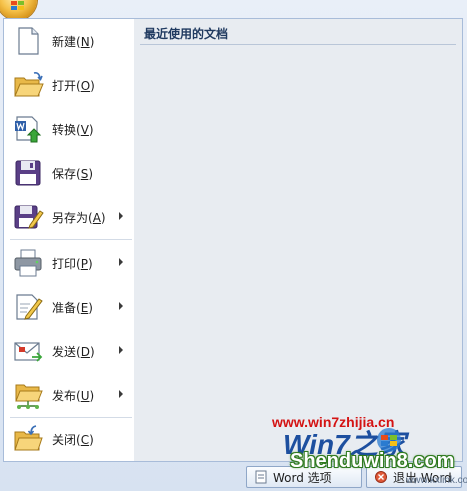 The image size is (467, 491). Describe the element at coordinates (28, 438) in the screenshot. I see `close-folder-icon` at that location.